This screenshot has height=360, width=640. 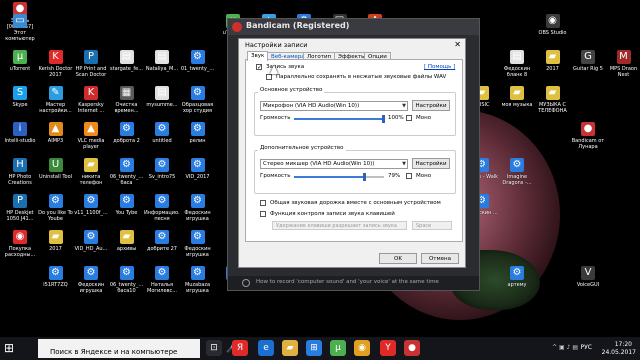 I want to click on tray-icons: ^ ▣ ♪ ▤, so click(x=565, y=347).